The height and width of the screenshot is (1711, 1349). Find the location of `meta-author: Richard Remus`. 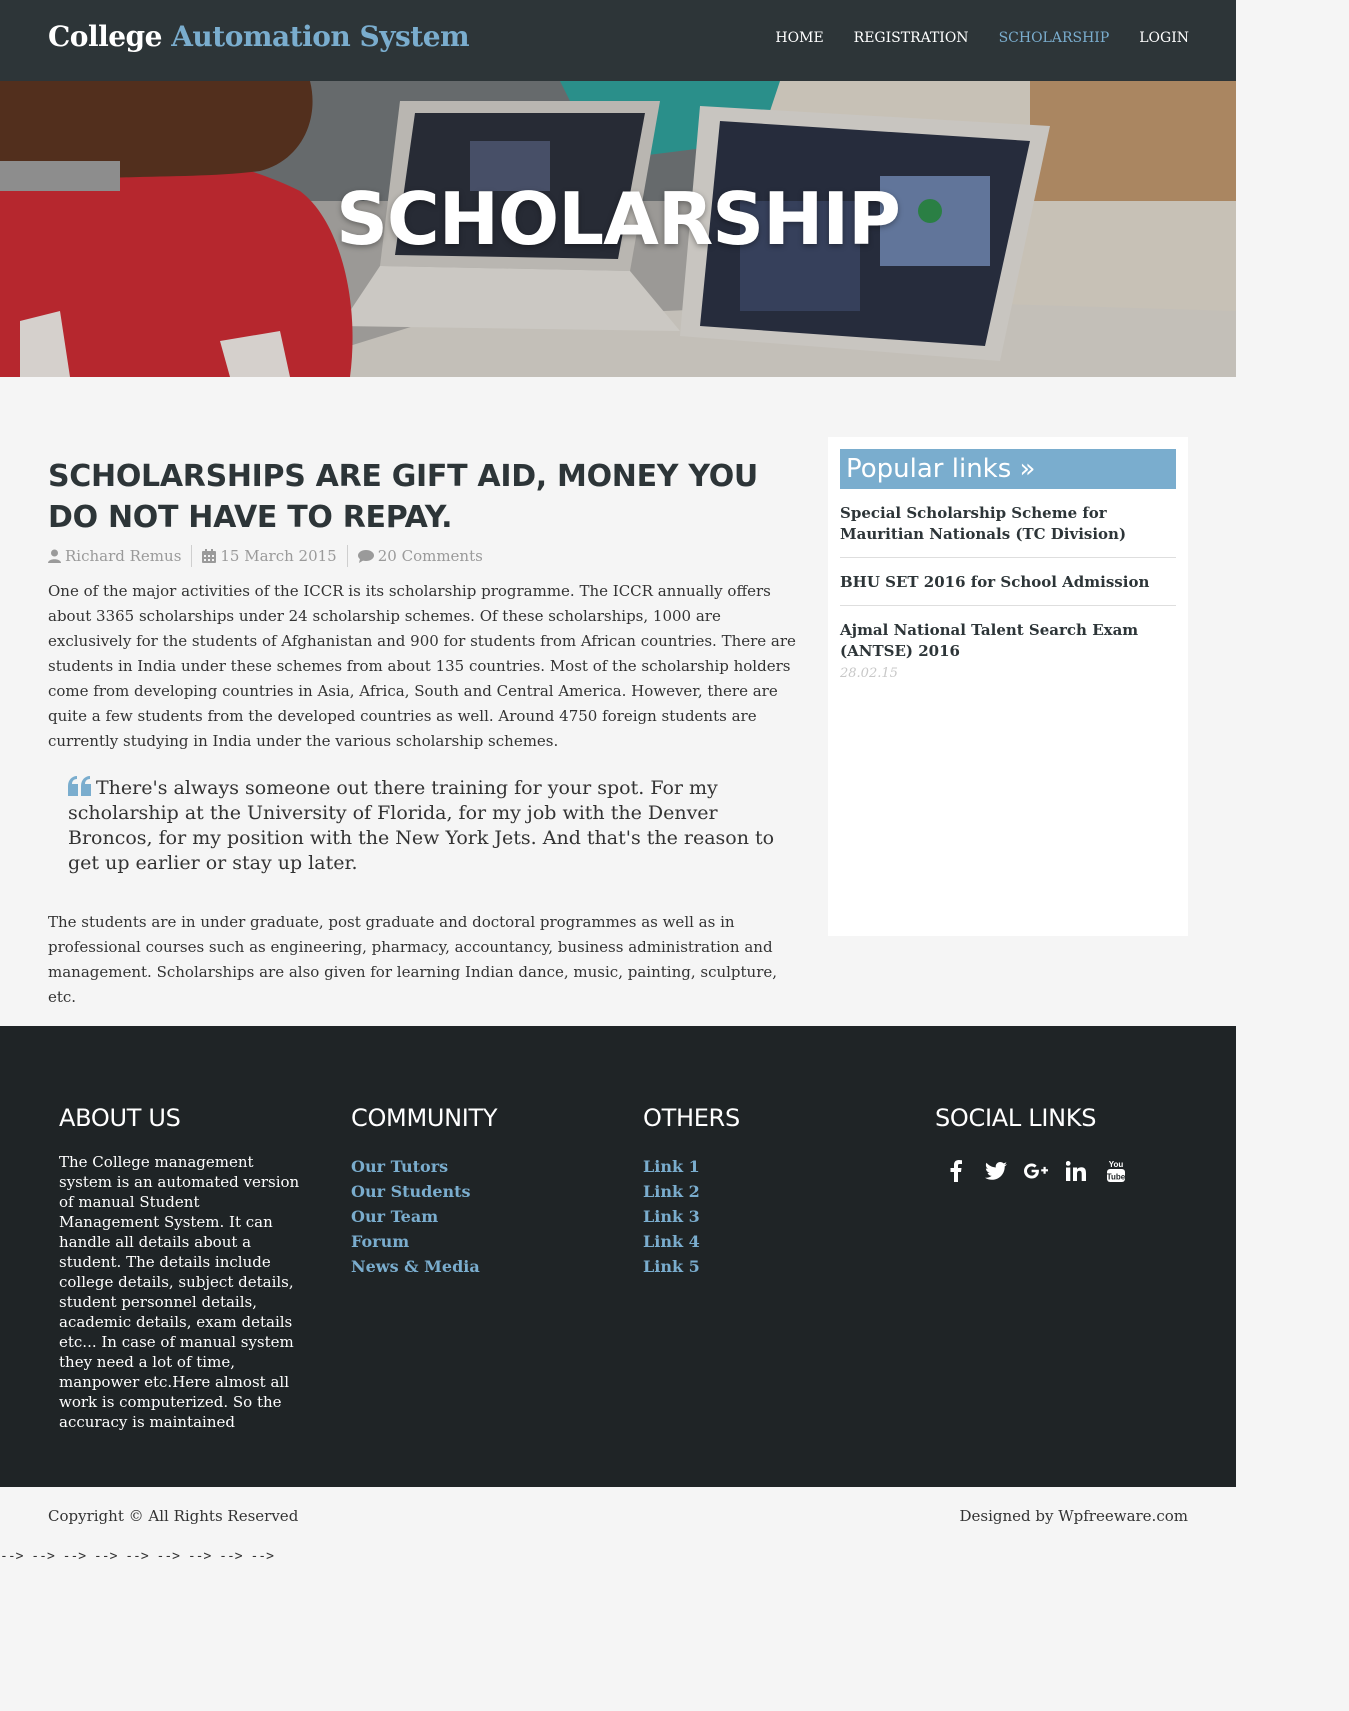

meta-author: Richard Remus is located at coordinates (114, 556).